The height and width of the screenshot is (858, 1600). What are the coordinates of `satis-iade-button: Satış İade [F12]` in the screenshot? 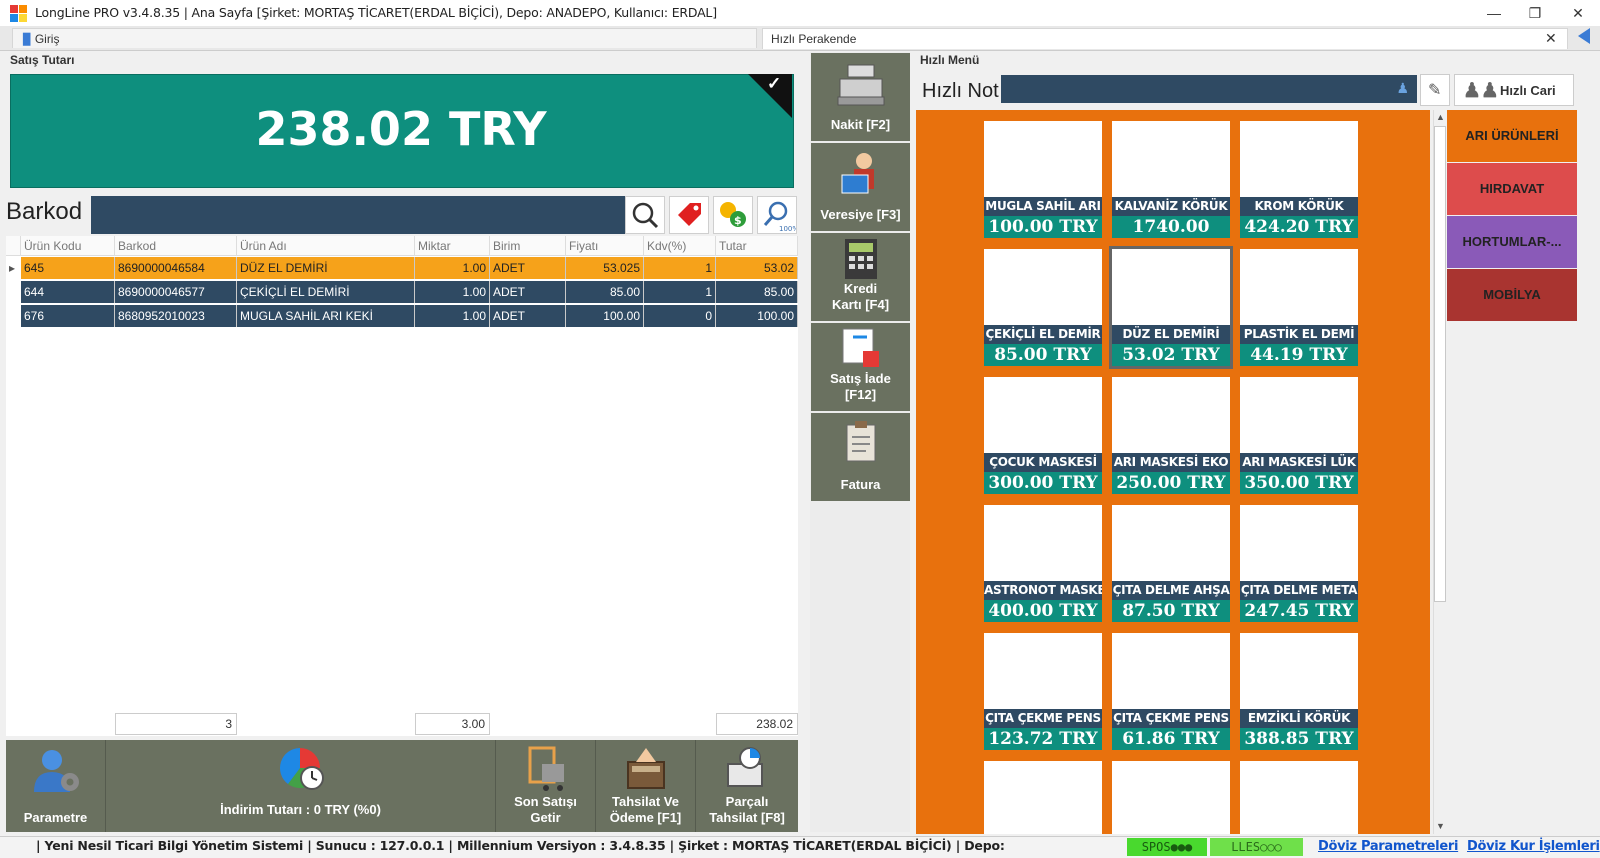 It's located at (860, 367).